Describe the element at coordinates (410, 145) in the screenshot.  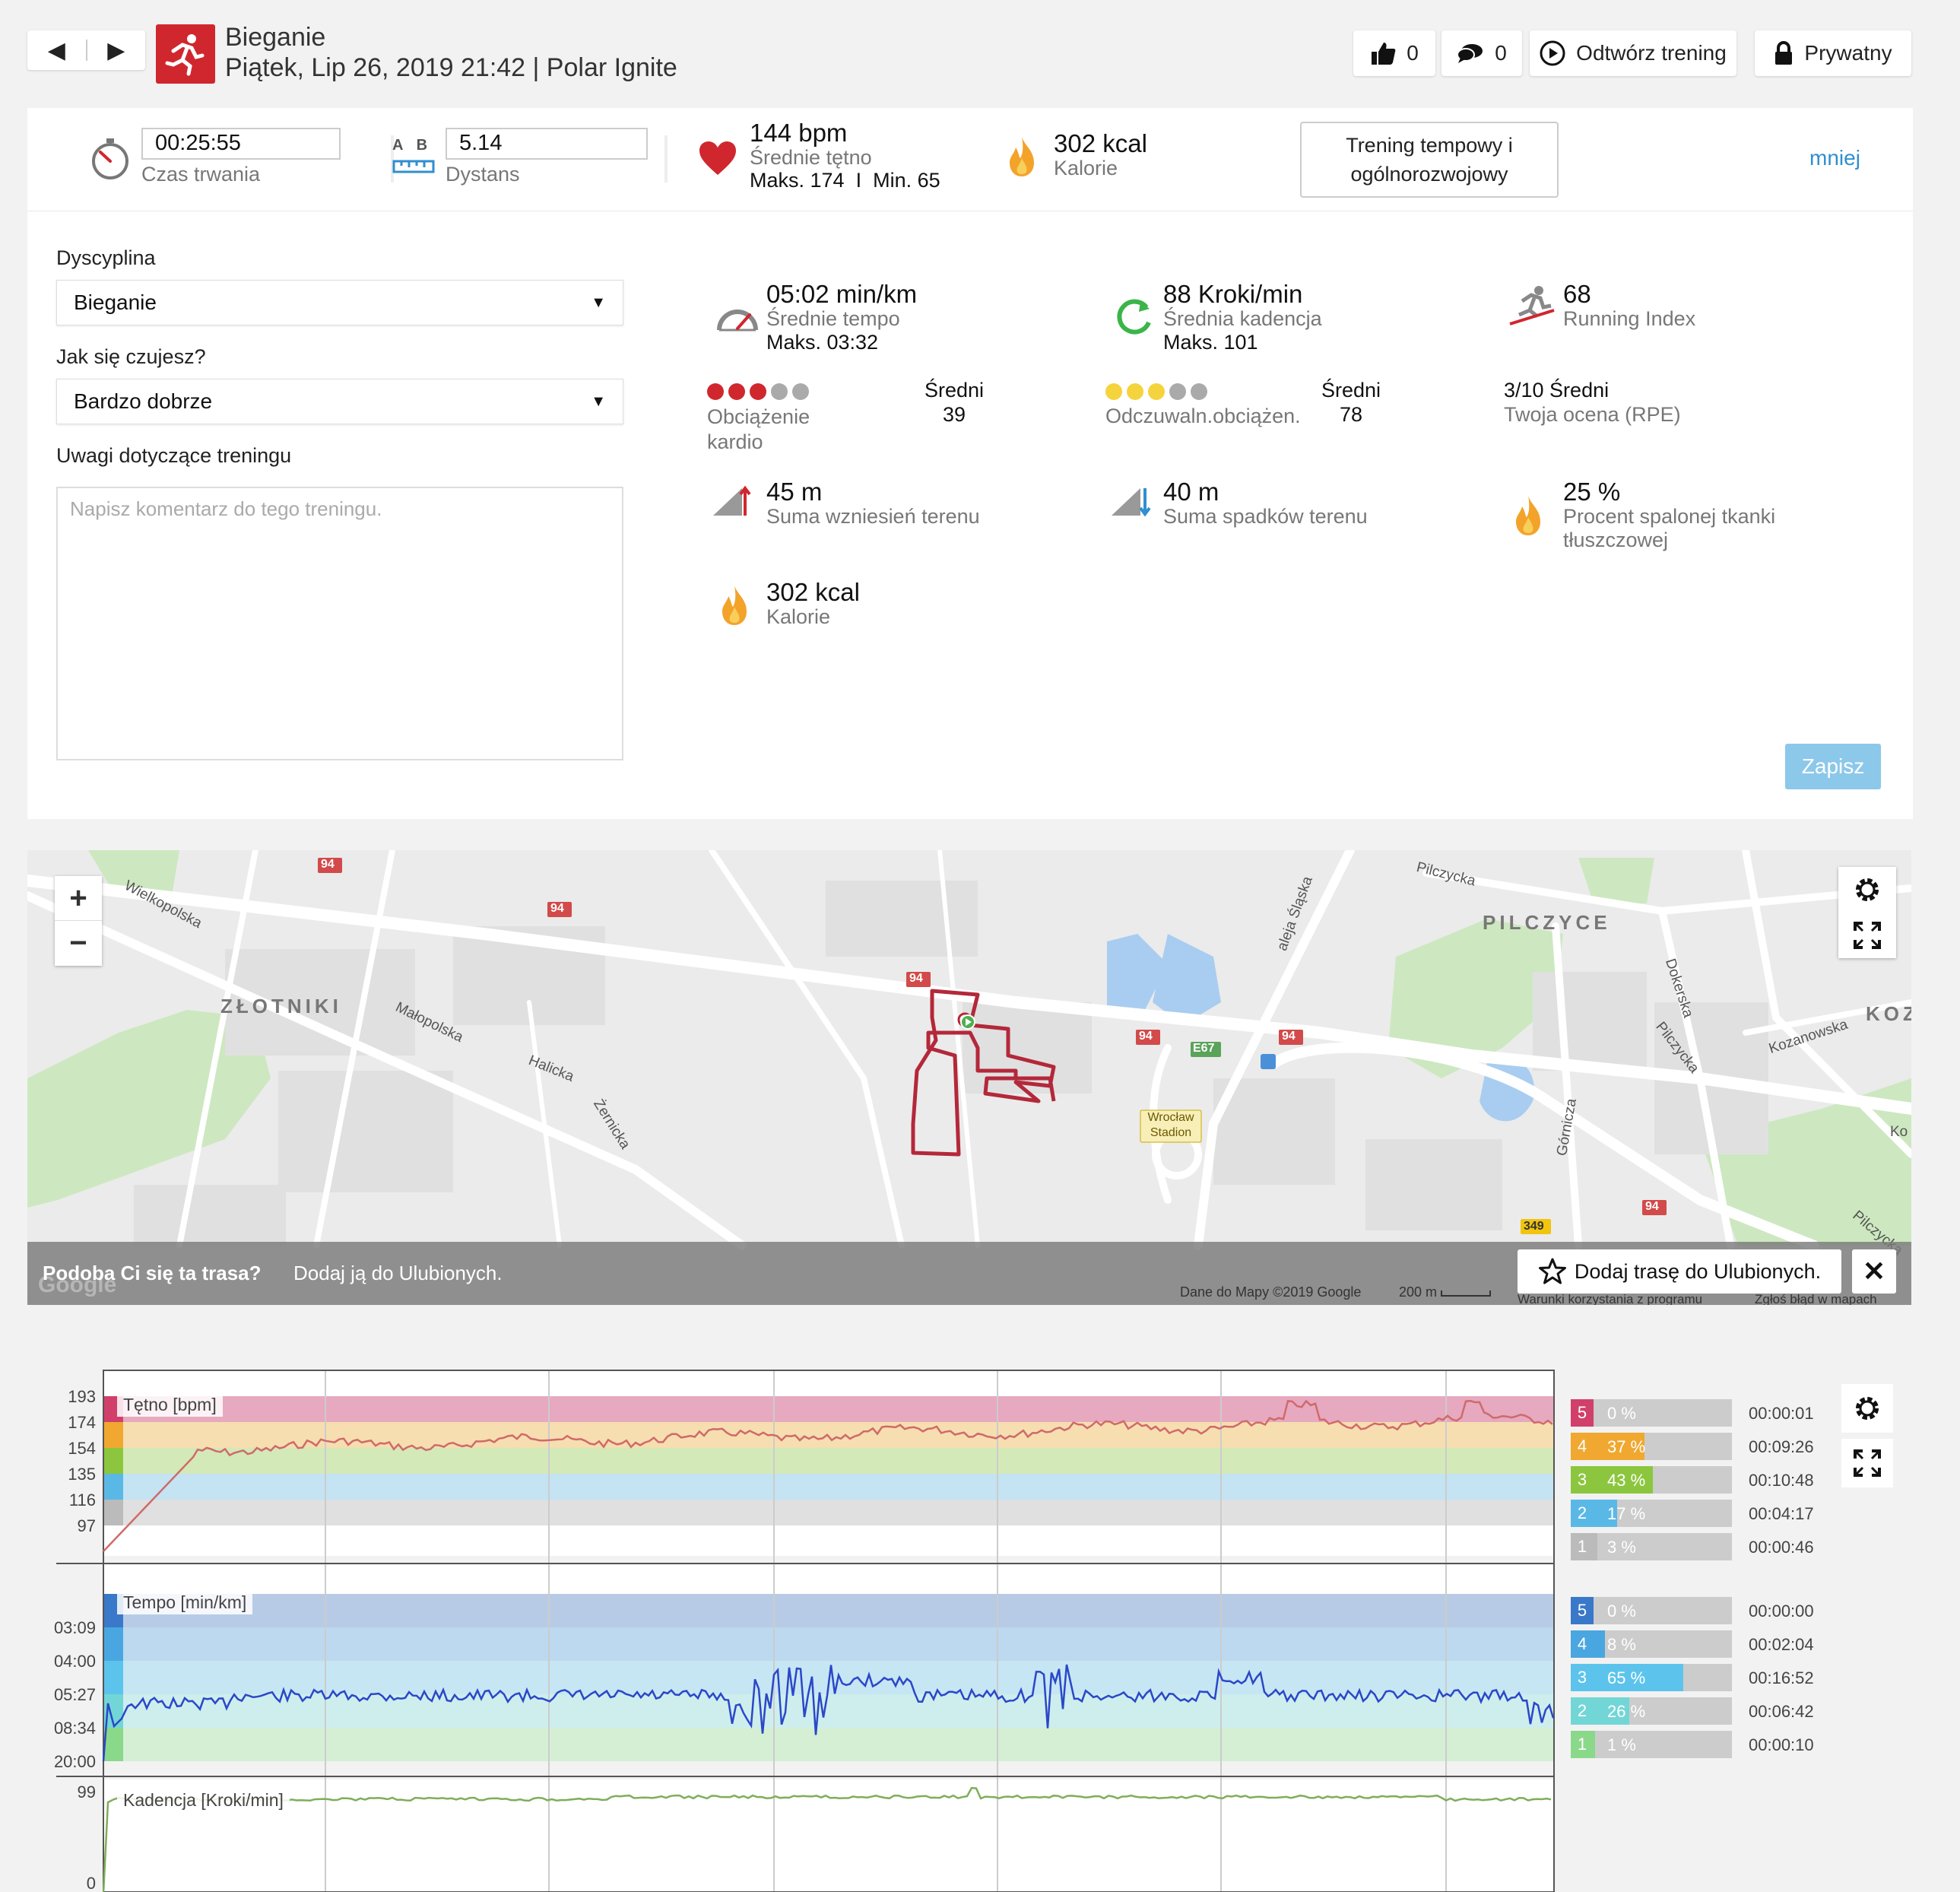
I see `ab-label: A B` at that location.